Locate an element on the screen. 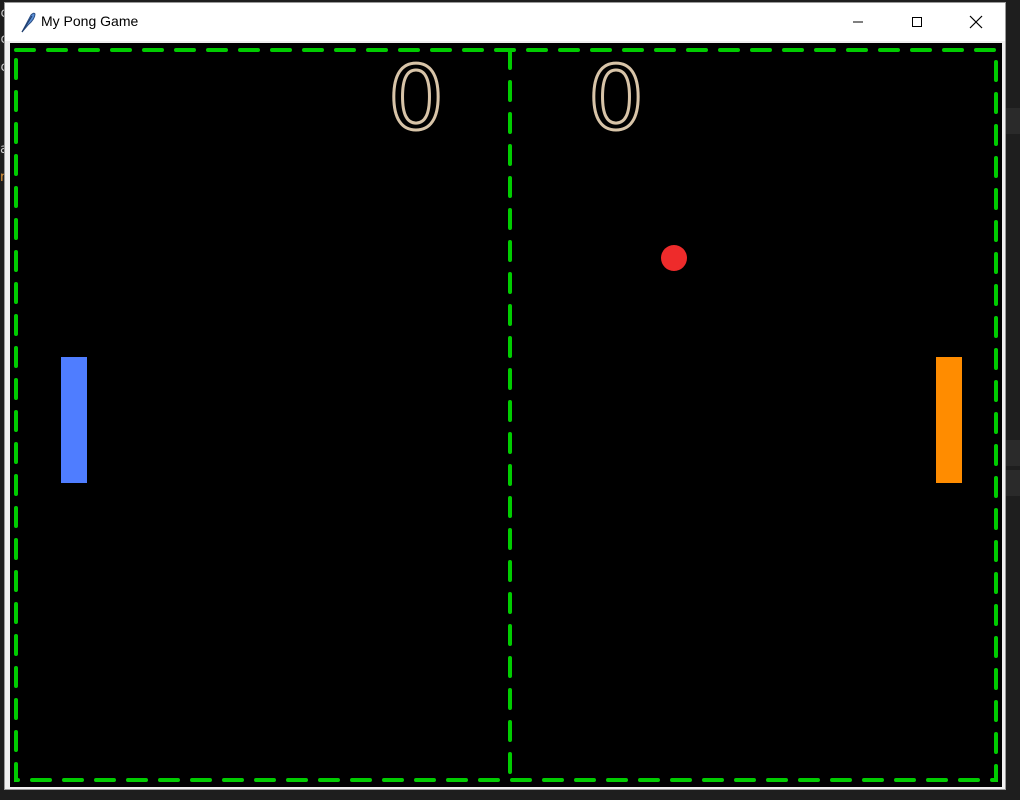  window-title: My Pong Game is located at coordinates (90, 21).